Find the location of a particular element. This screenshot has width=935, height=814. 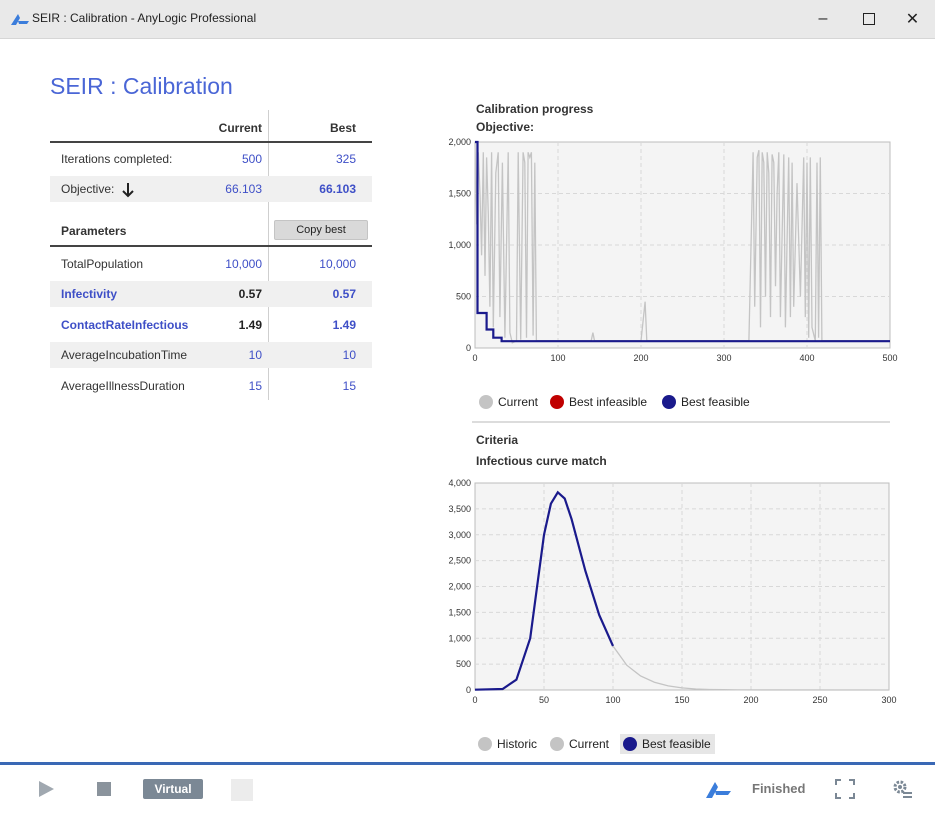

y-tick-label: 4,000 is located at coordinates (459, 483).